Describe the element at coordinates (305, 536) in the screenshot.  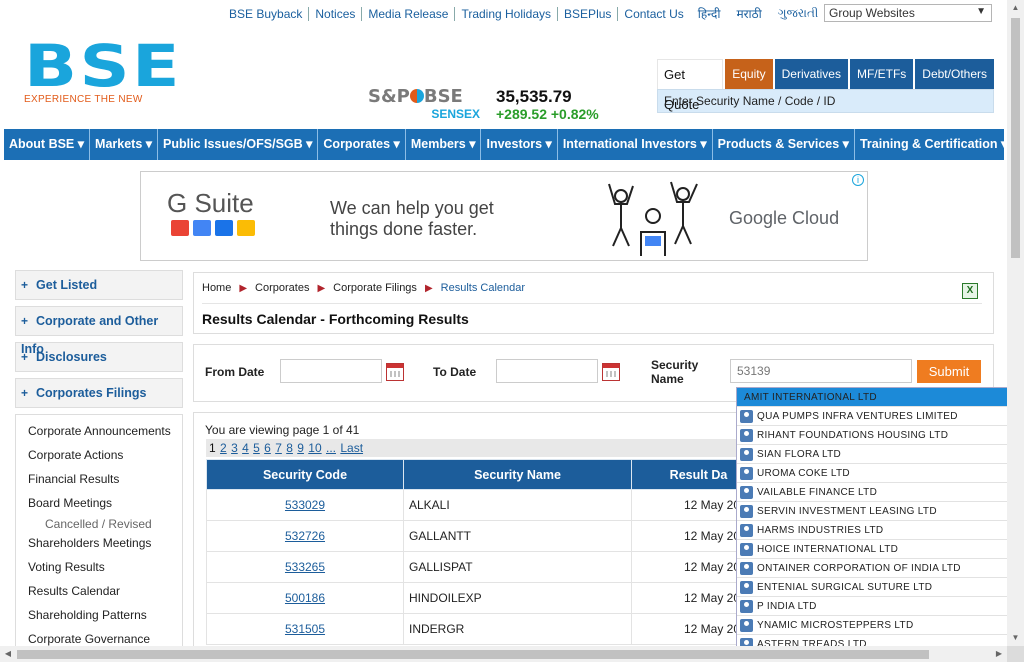
I see `security-code-link: 532726` at that location.